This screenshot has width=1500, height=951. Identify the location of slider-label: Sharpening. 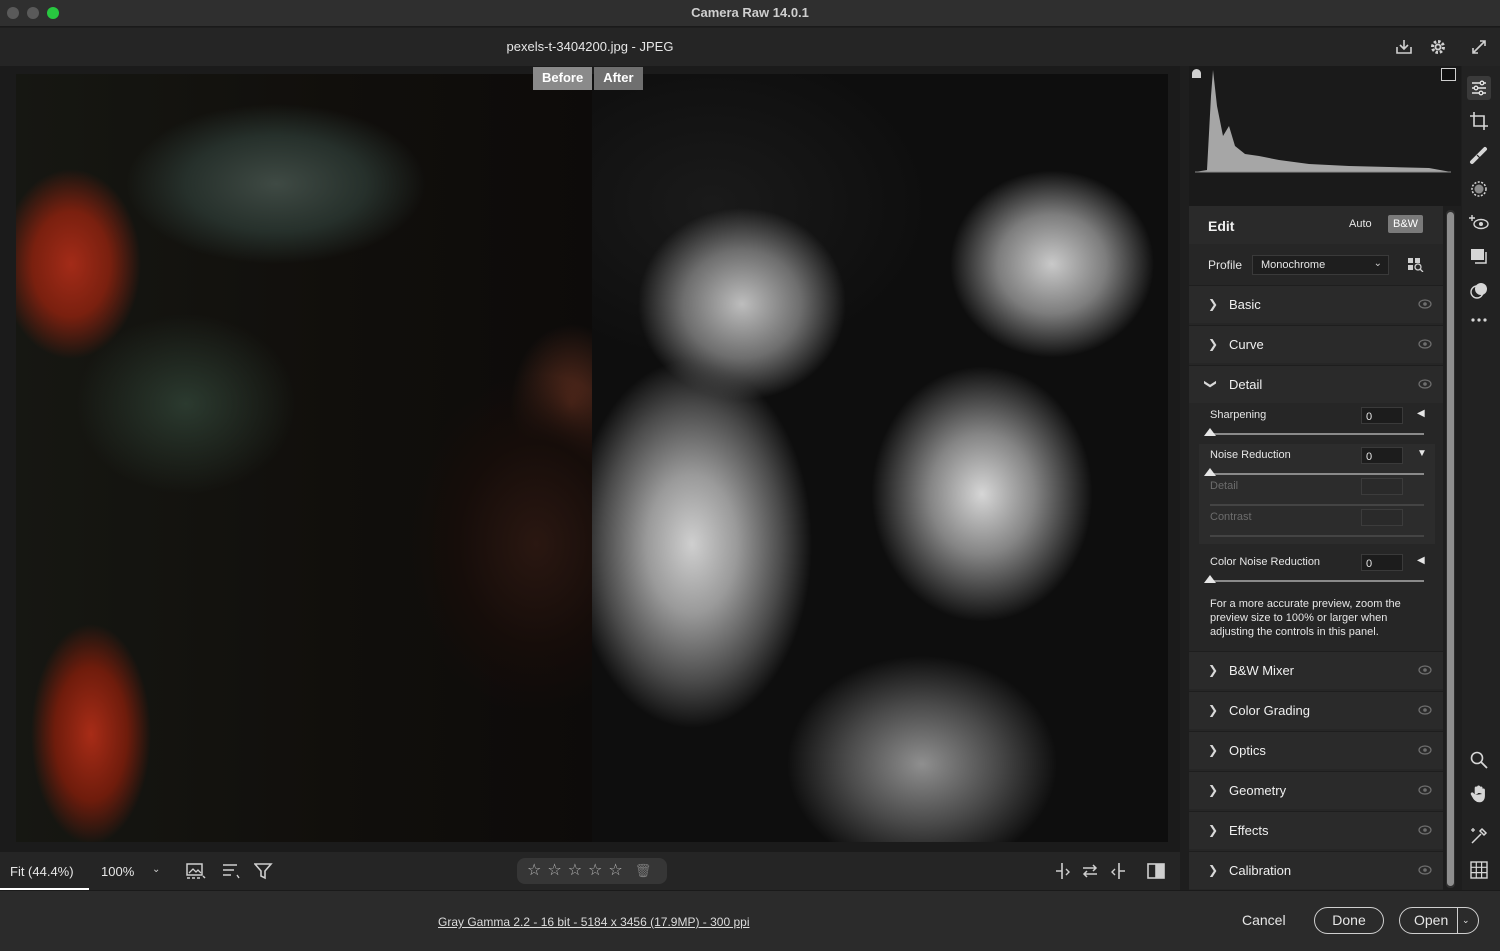
(1238, 415).